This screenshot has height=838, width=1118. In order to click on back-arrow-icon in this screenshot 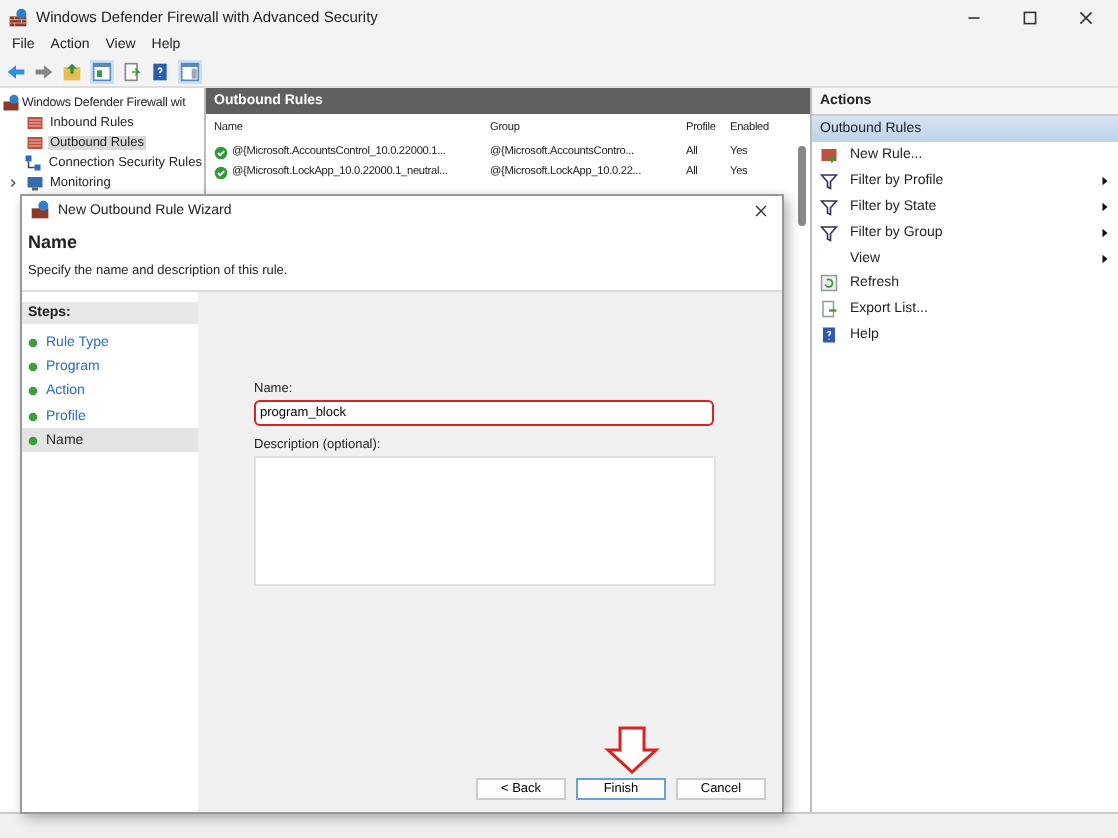, I will do `click(16, 71)`.